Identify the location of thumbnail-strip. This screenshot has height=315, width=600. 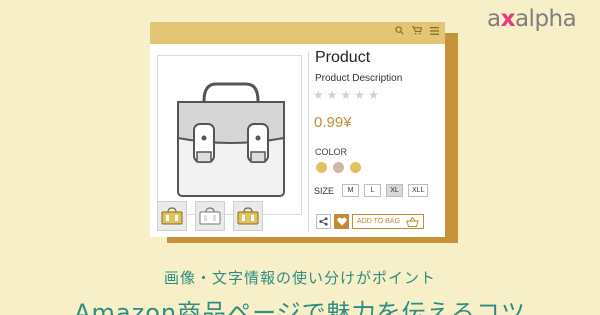
(210, 216).